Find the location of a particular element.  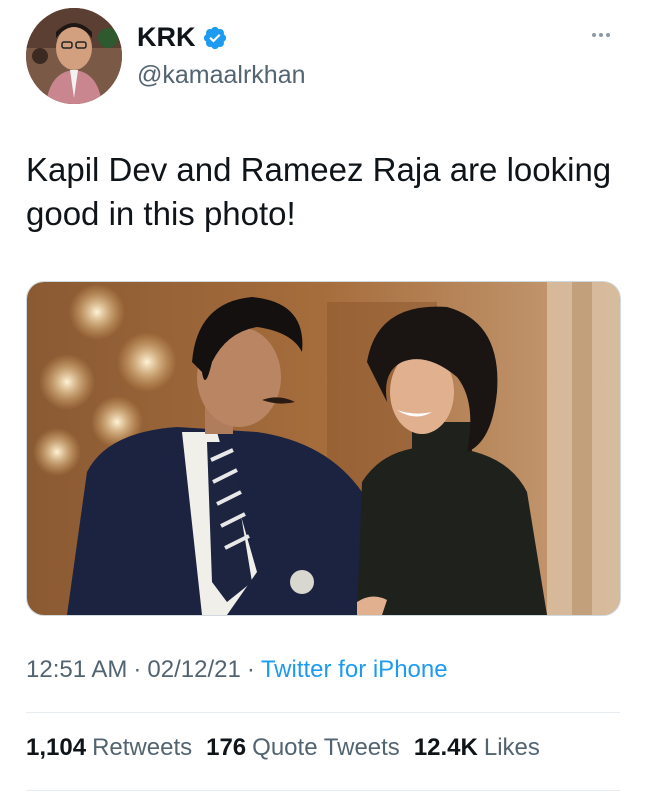

avatar-image is located at coordinates (74, 56).